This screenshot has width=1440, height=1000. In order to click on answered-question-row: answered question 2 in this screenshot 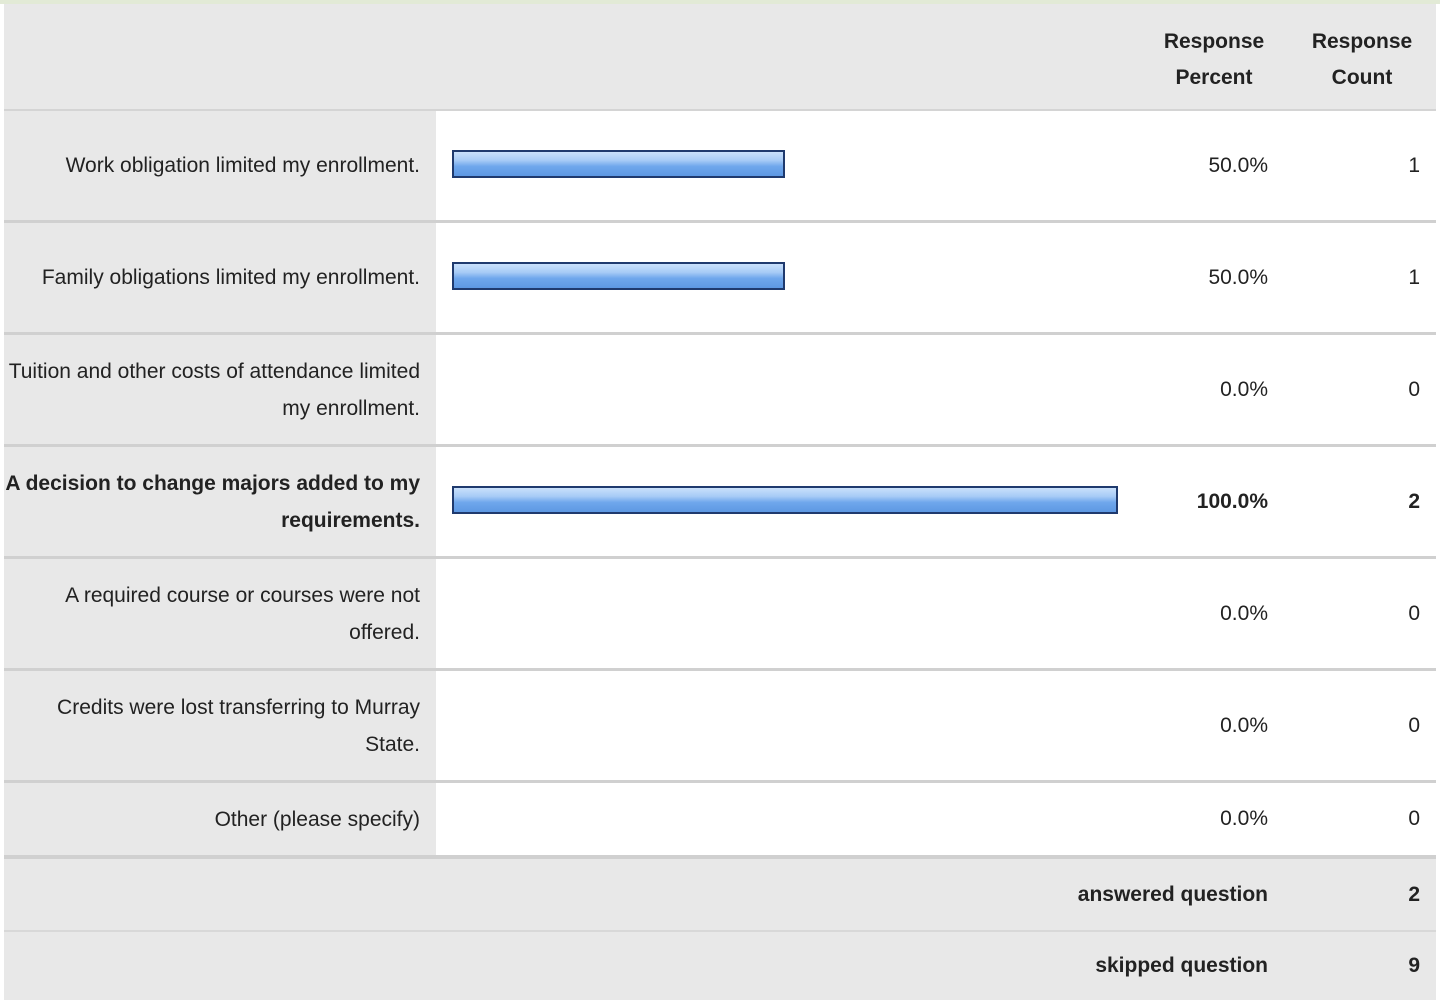, I will do `click(720, 895)`.